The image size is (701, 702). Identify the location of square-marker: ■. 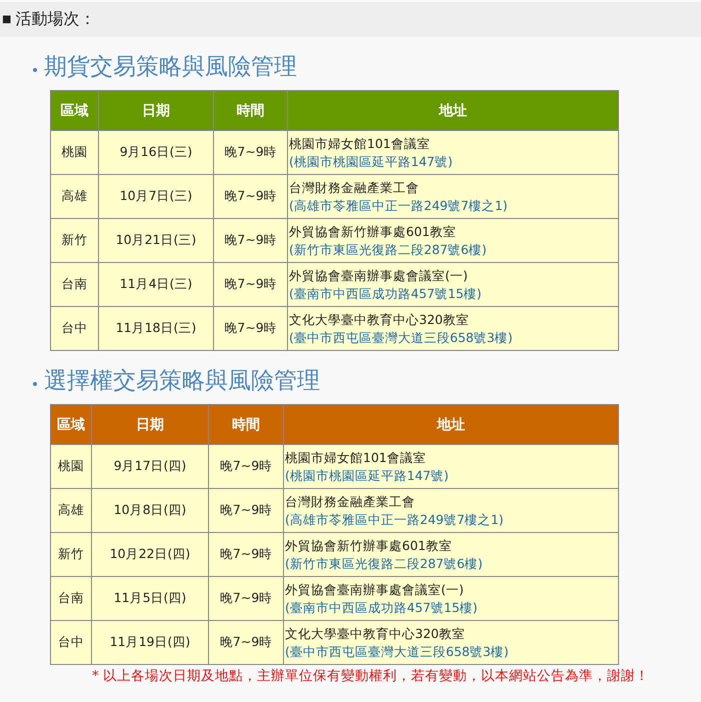
(7, 19).